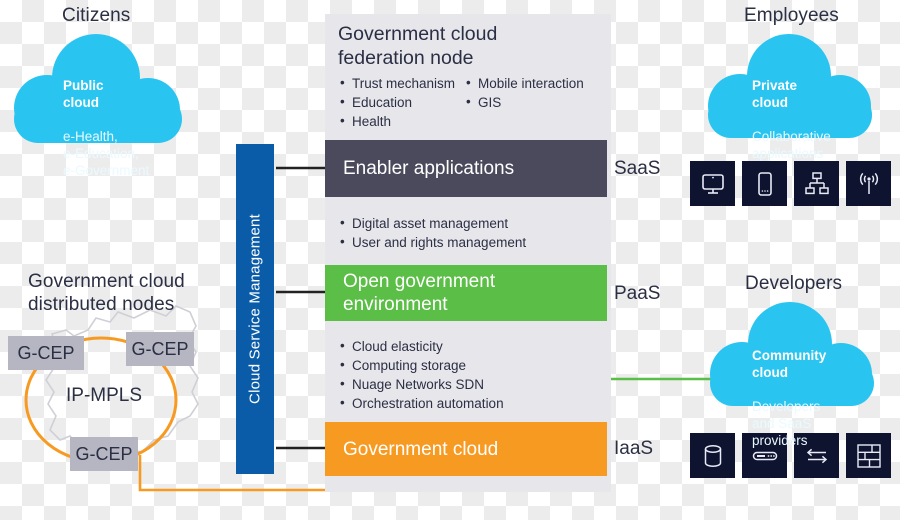 This screenshot has height=520, width=900. Describe the element at coordinates (104, 454) in the screenshot. I see `gcep-node-3: G-CEP` at that location.